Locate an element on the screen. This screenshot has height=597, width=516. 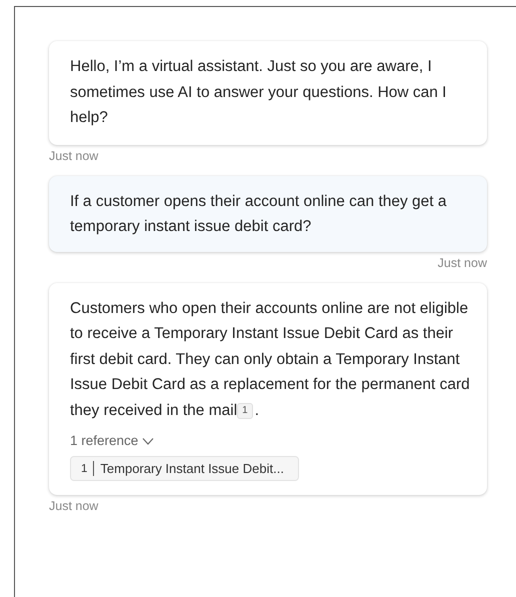
citation-marker: 1 is located at coordinates (245, 410).